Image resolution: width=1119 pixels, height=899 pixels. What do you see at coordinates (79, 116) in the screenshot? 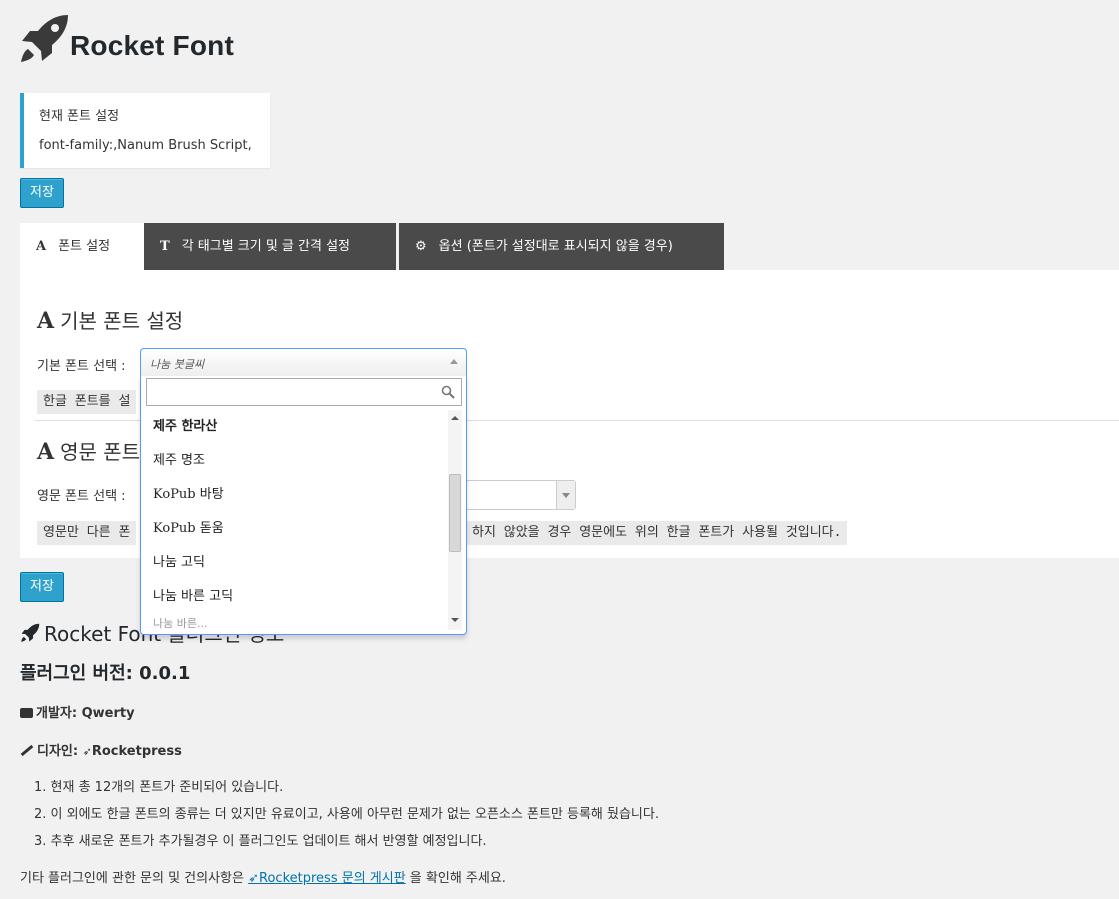
I see `current-font-title: 현재 폰트 설정` at bounding box center [79, 116].